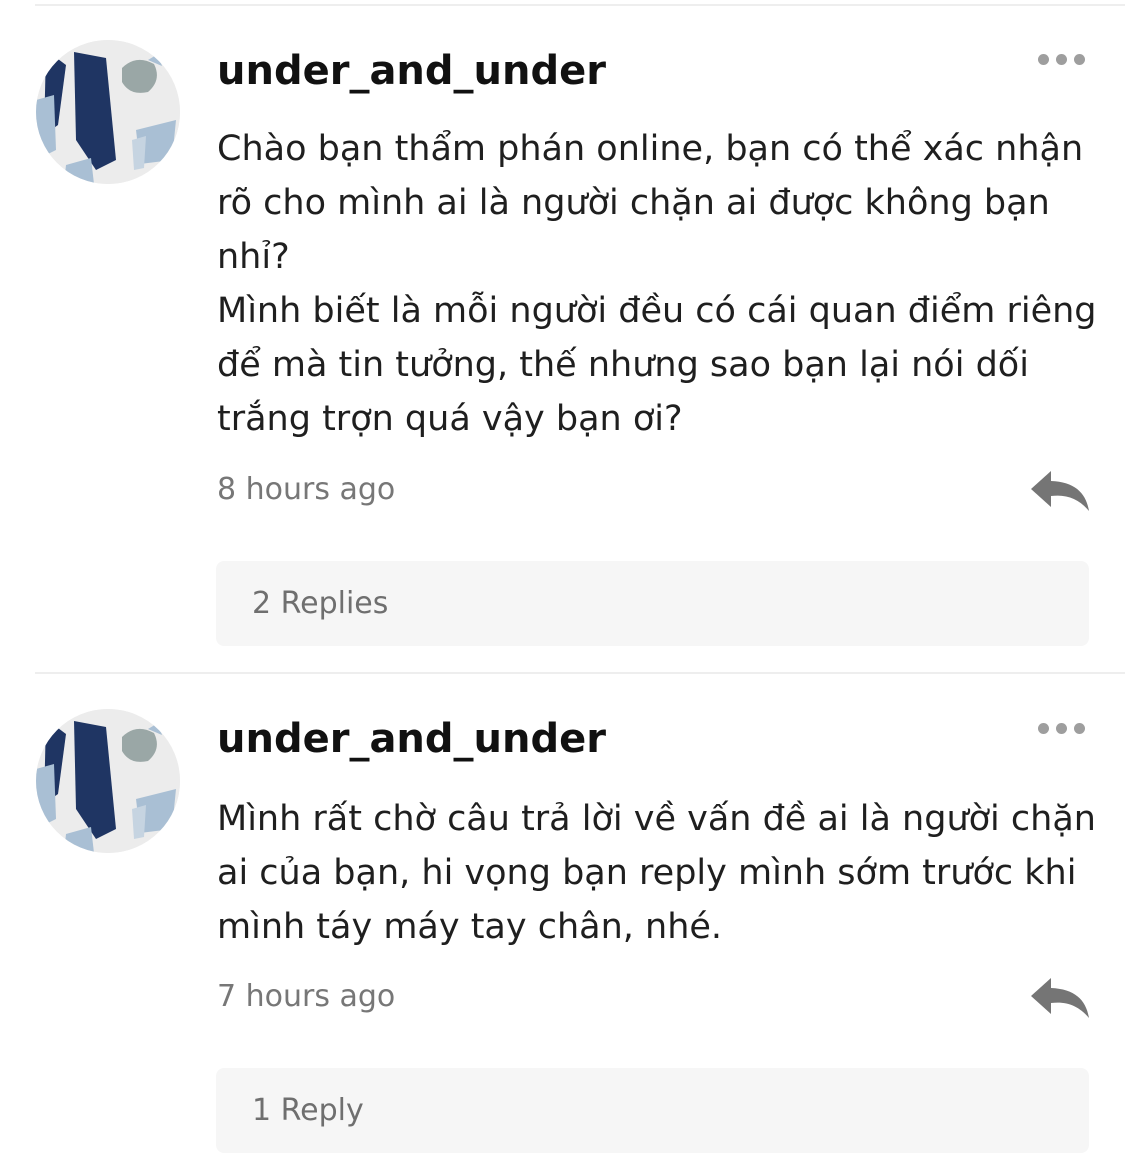  What do you see at coordinates (652, 603) in the screenshot?
I see `view-replies-button: 2 Replies` at bounding box center [652, 603].